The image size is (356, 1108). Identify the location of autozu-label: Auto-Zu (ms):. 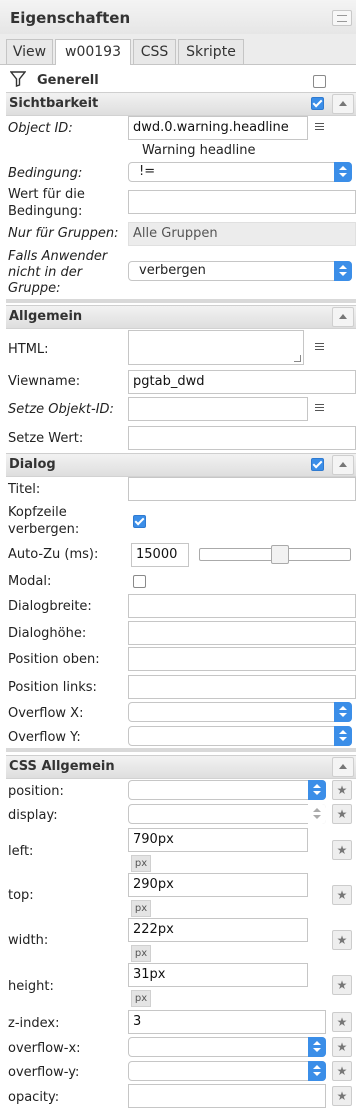
(53, 554).